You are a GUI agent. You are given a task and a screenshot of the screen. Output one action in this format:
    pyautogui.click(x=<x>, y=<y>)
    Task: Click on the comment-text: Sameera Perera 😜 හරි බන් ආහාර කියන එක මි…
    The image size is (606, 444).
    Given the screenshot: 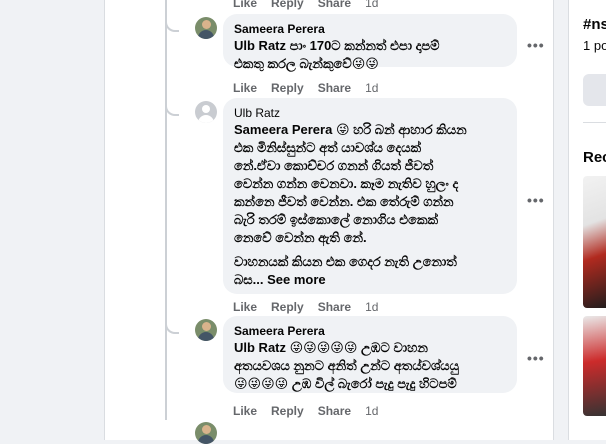 What is the action you would take?
    pyautogui.click(x=370, y=184)
    